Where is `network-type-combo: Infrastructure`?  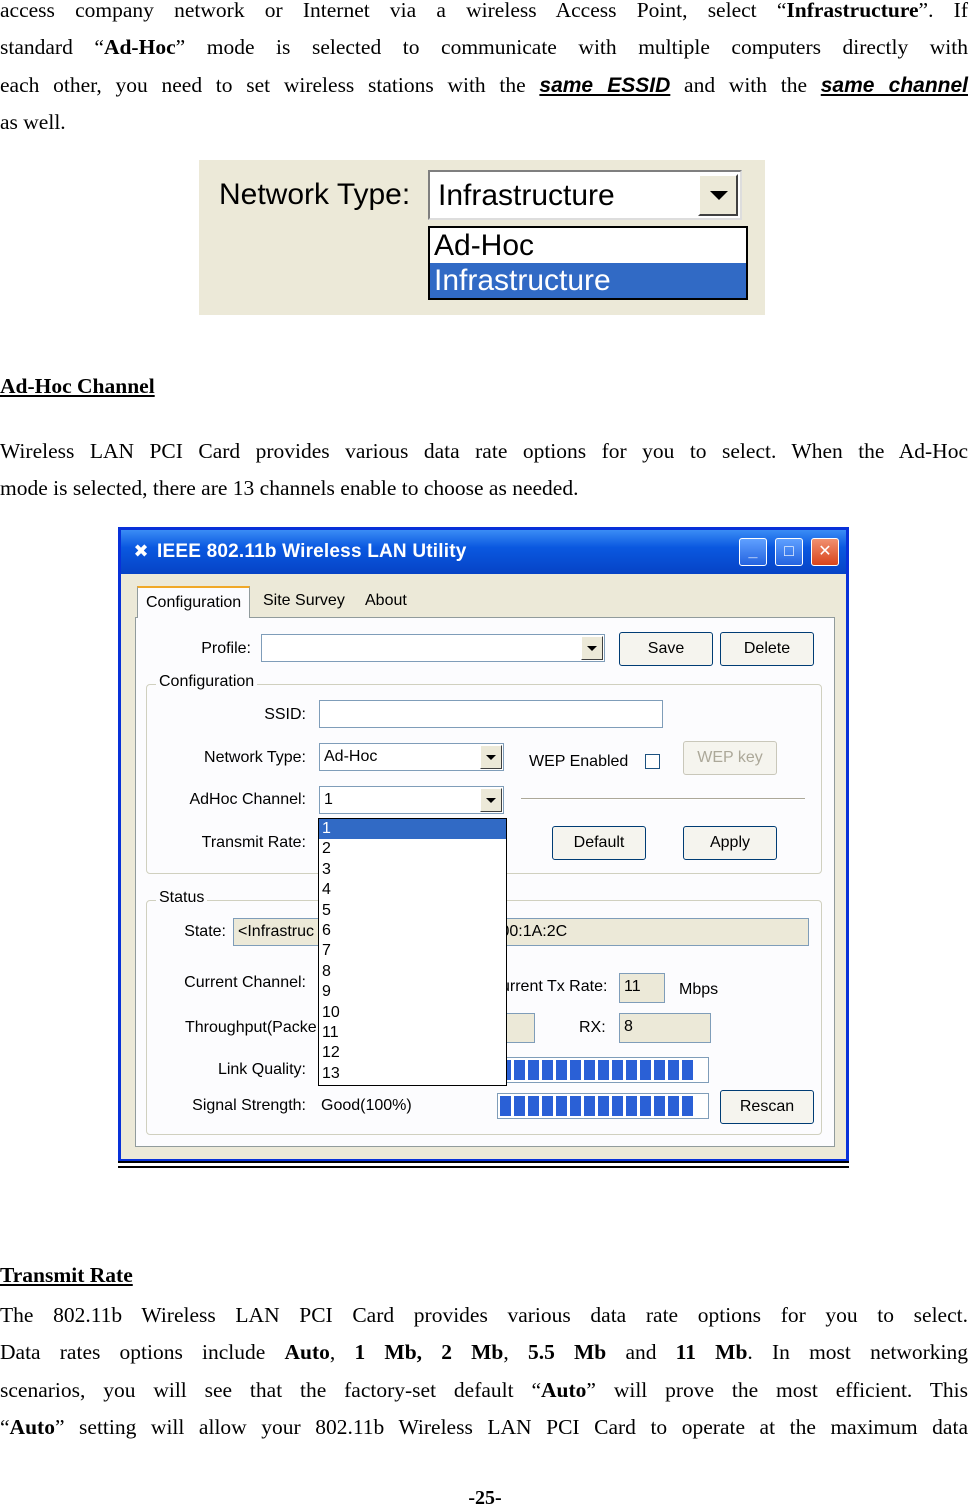 network-type-combo: Infrastructure is located at coordinates (585, 195).